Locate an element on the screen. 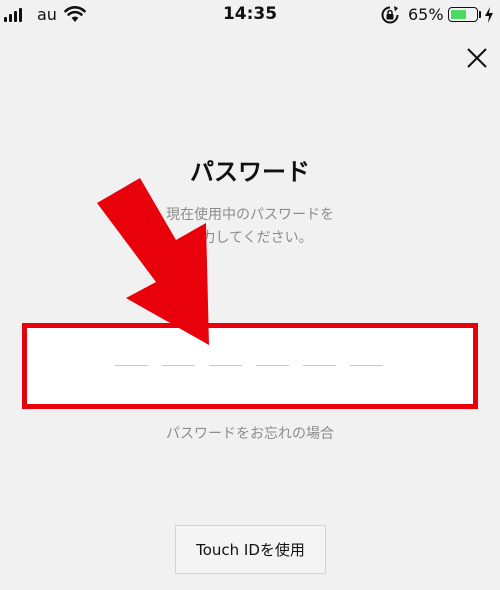 The width and height of the screenshot is (500, 590). battery-cap is located at coordinates (480, 14).